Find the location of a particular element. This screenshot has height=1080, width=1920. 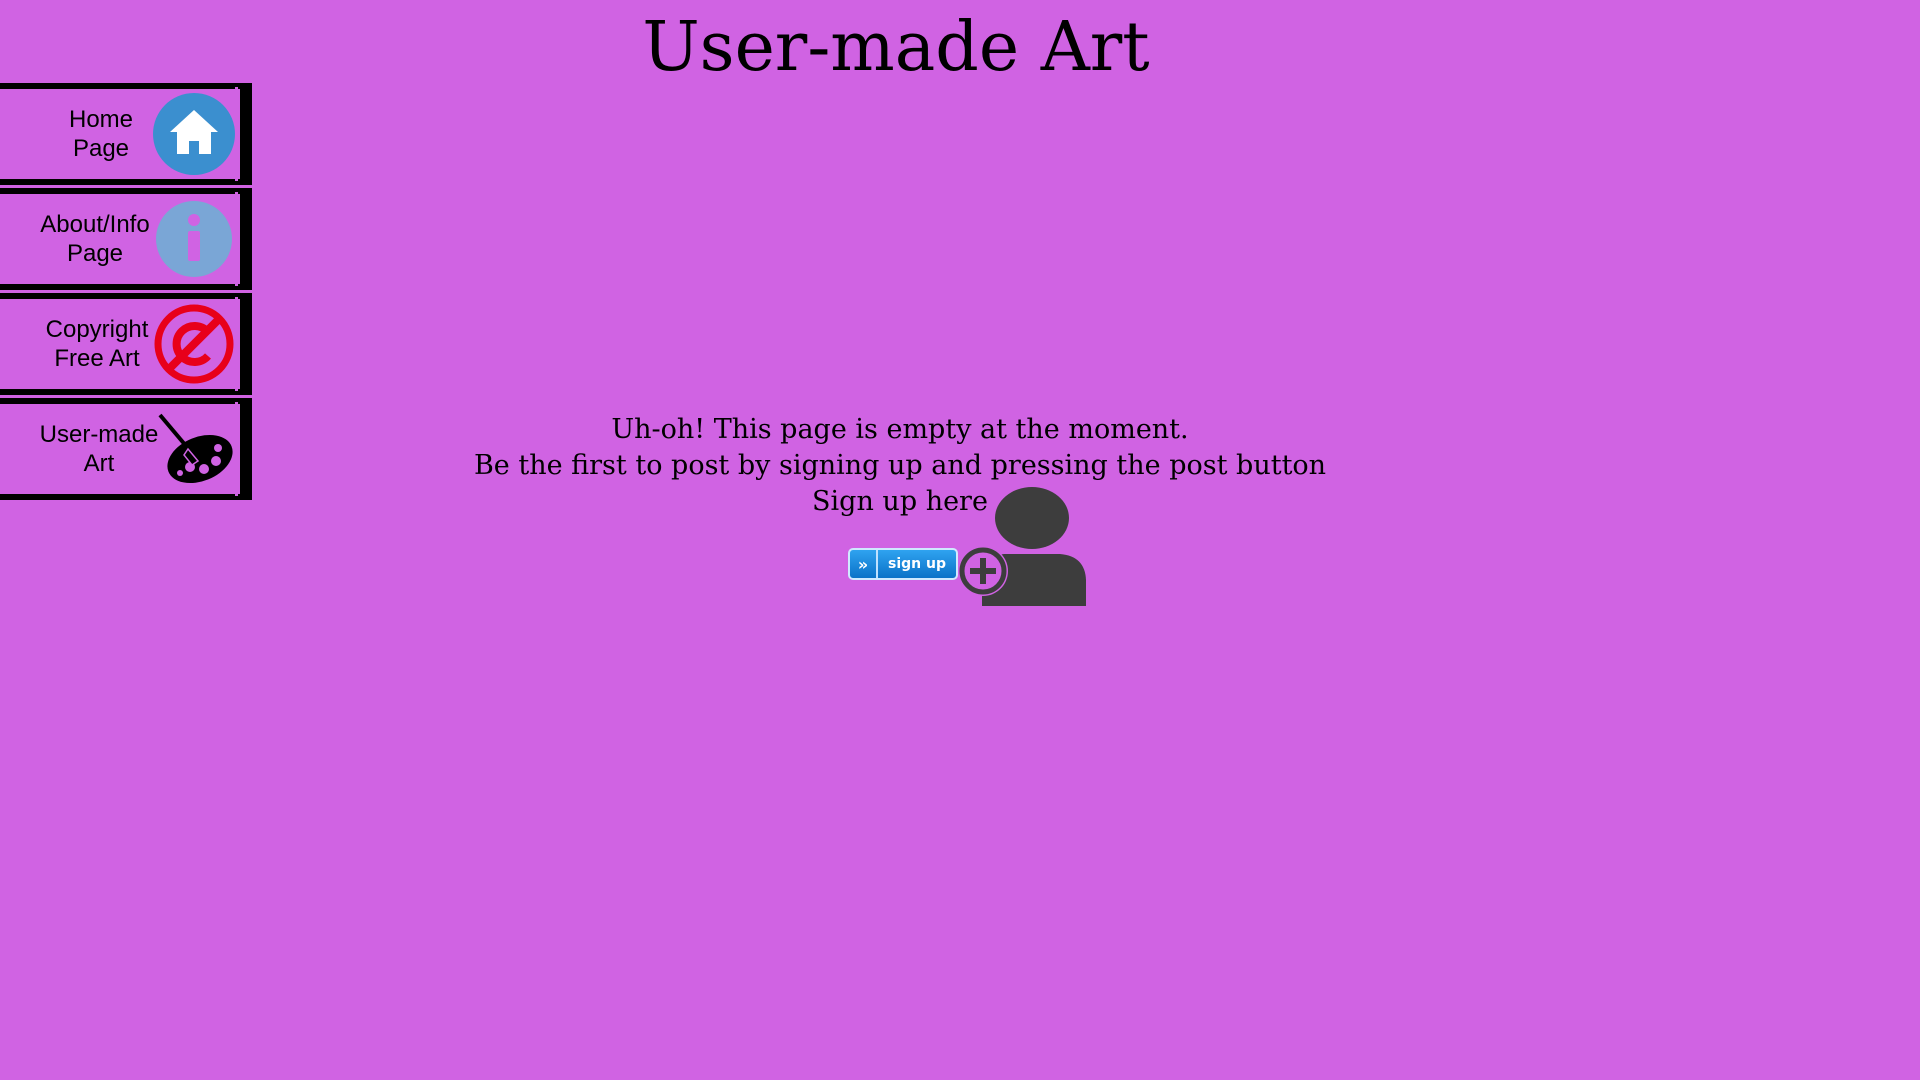

nav-item-about: About/Info Page is located at coordinates (126, 239).